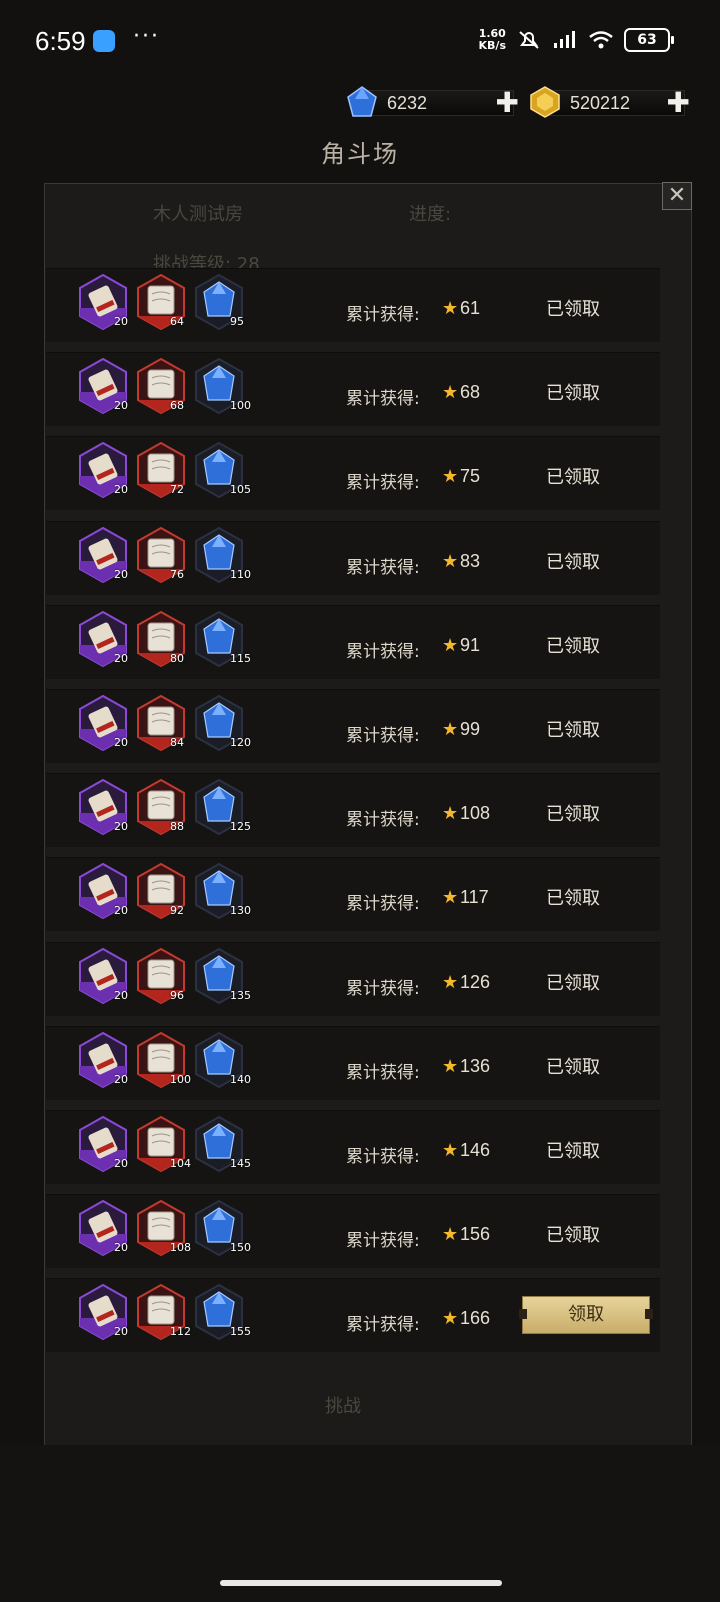 This screenshot has height=1602, width=720. I want to click on reward-row: 20 104 145 累计获得: ★ 146 已领取, so click(353, 1146).